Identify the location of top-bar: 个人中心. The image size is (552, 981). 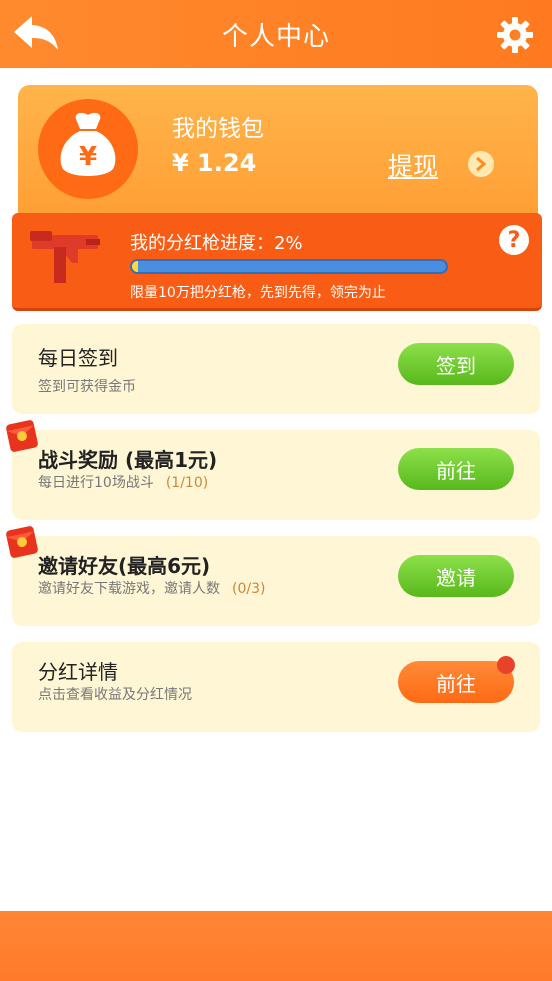
(276, 34).